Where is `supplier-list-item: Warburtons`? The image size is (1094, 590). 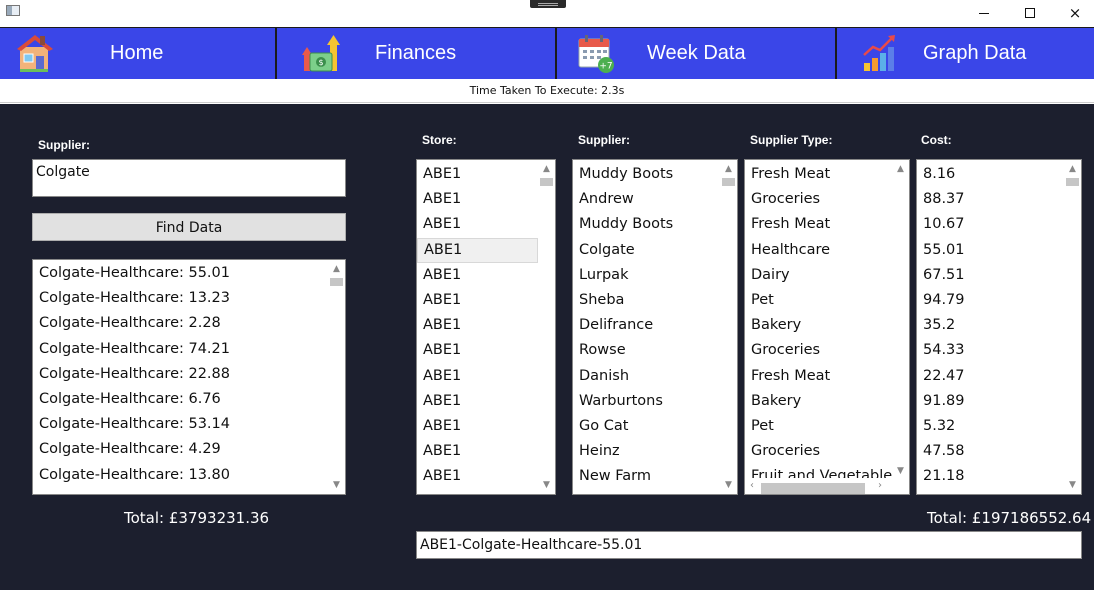
supplier-list-item: Warburtons is located at coordinates (655, 401).